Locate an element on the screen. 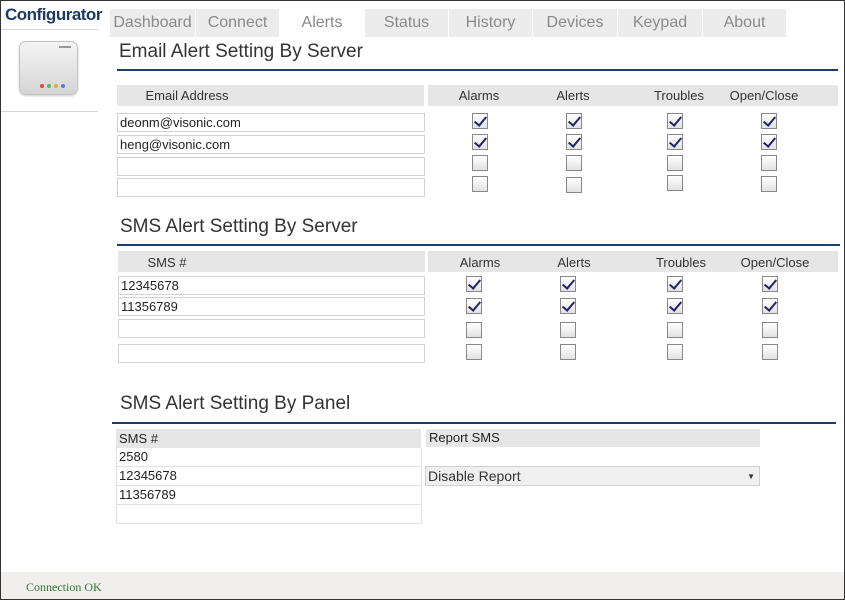  panel-sms-number-cell is located at coordinates (269, 514).